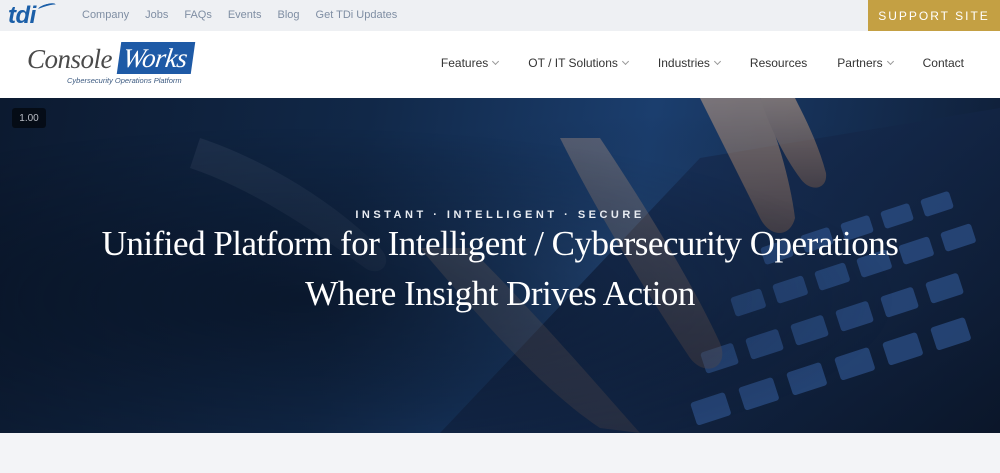 This screenshot has width=1000, height=473. Describe the element at coordinates (357, 15) in the screenshot. I see `top-link-updates: Get TDi Updates` at that location.